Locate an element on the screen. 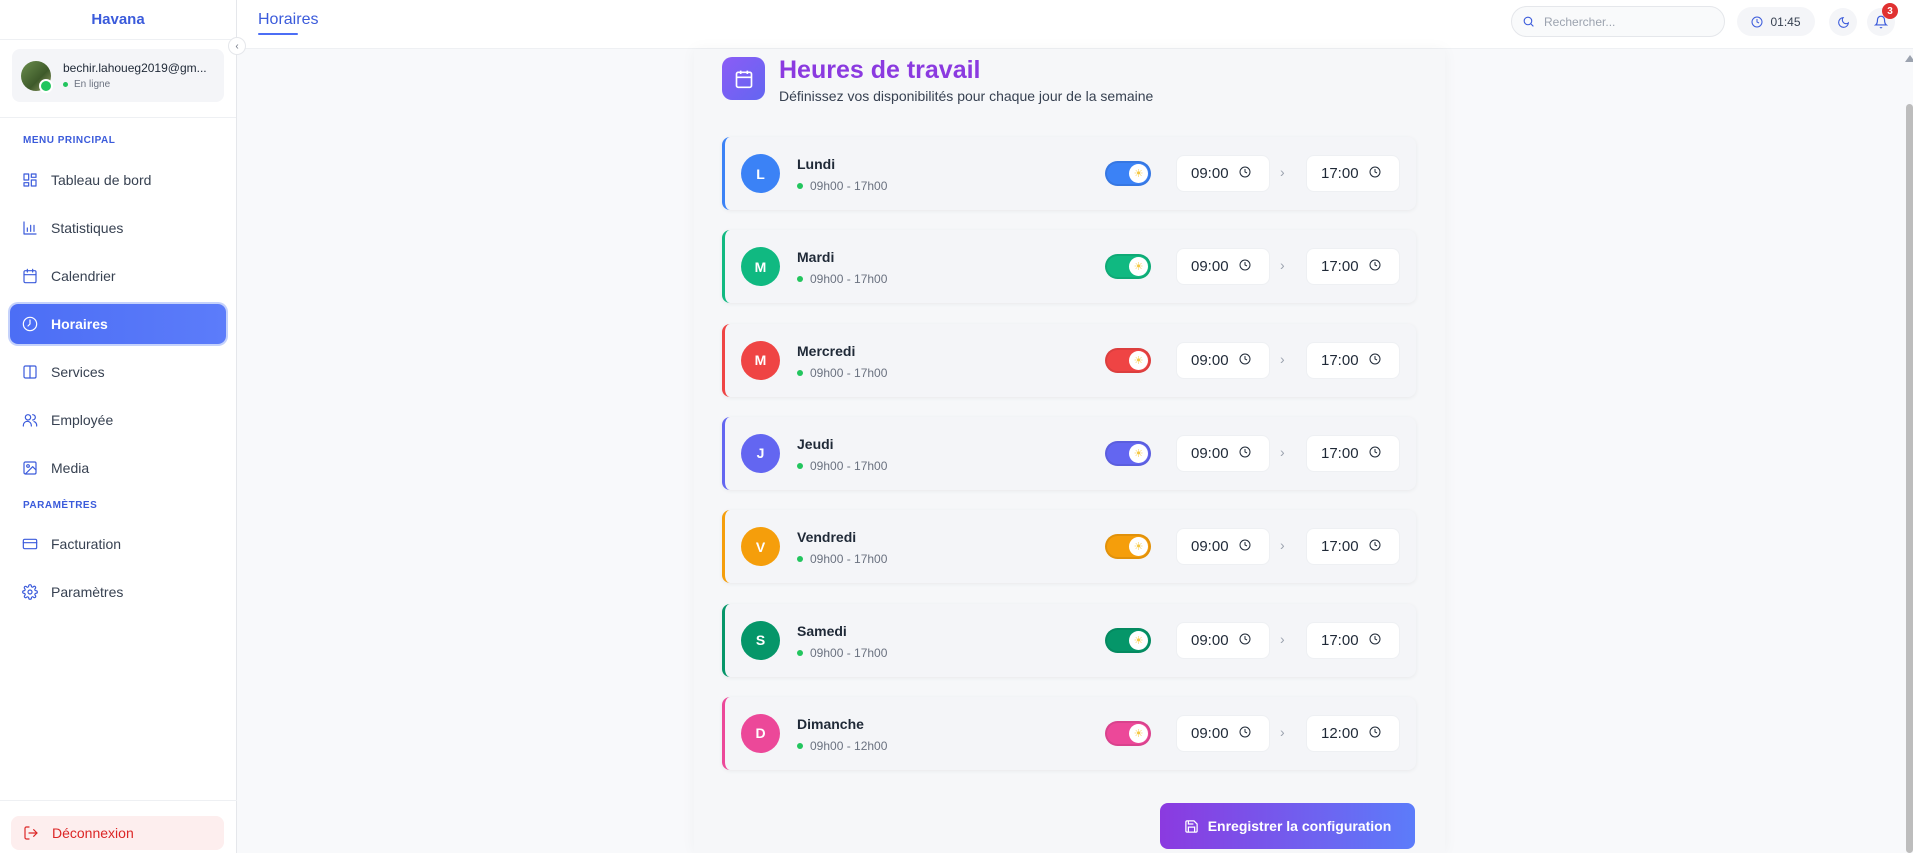 The height and width of the screenshot is (853, 1913). day-row: M Mardi 09h00 - 17h00 ☀ 09:00 › 17:00 is located at coordinates (1069, 267).